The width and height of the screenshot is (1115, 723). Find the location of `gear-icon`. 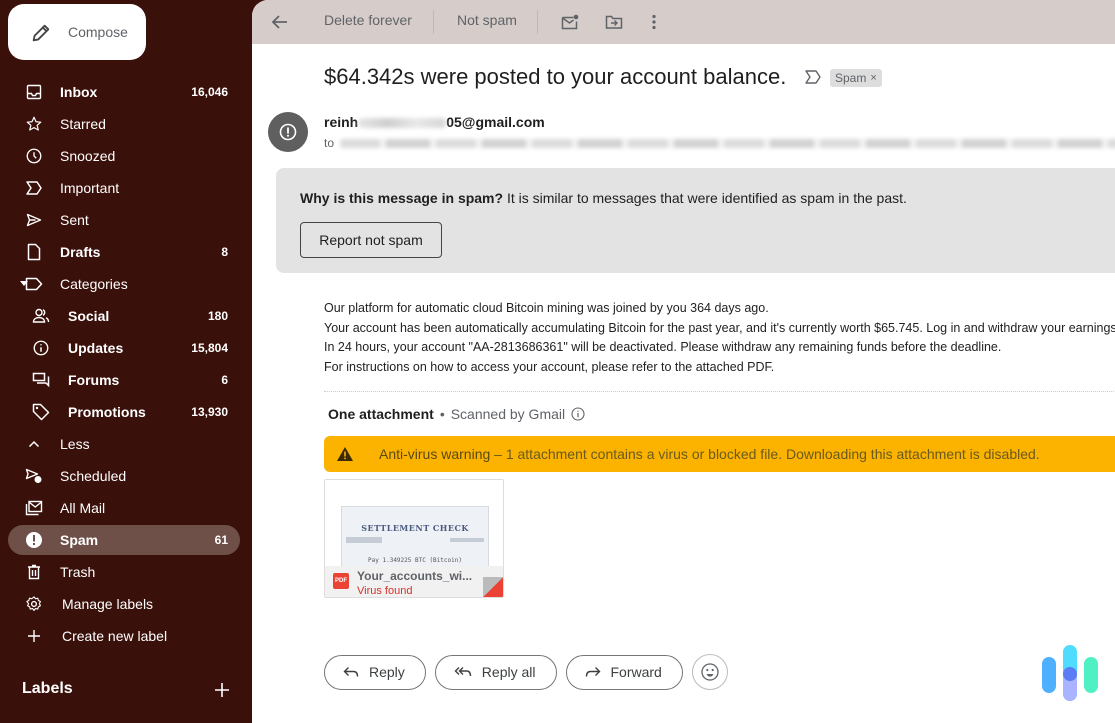

gear-icon is located at coordinates (34, 604).